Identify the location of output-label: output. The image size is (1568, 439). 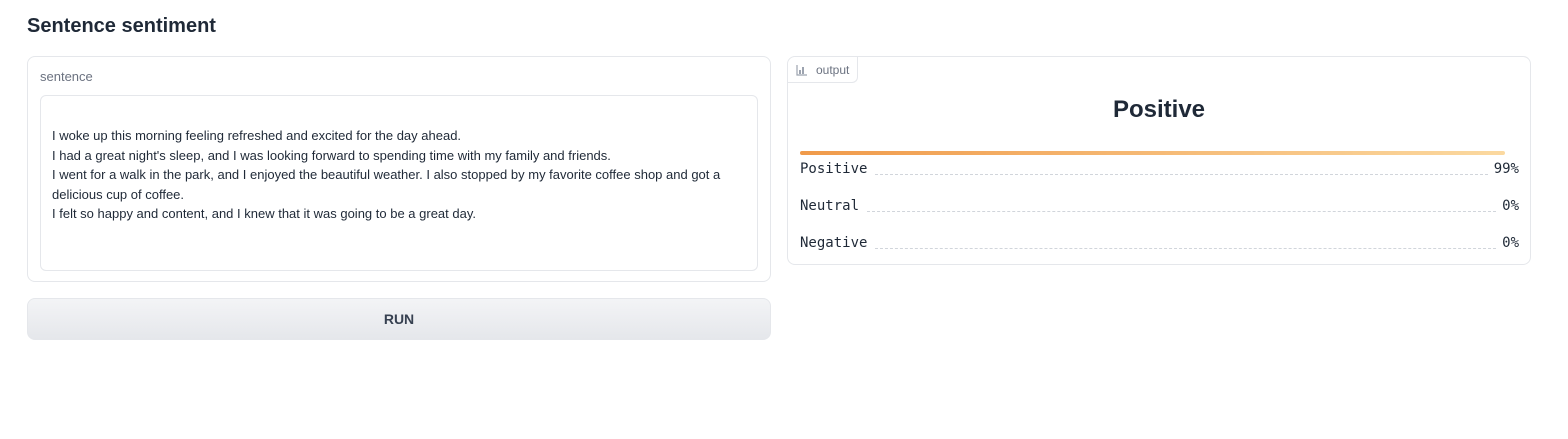
(833, 69).